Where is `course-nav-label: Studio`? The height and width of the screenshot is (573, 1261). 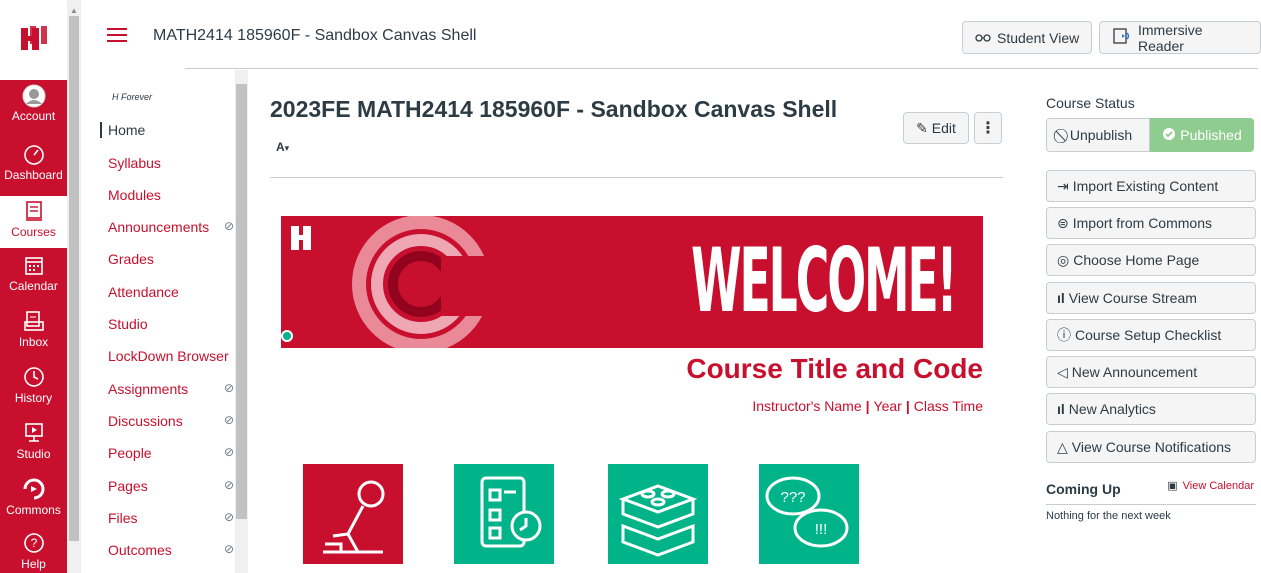 course-nav-label: Studio is located at coordinates (128, 324).